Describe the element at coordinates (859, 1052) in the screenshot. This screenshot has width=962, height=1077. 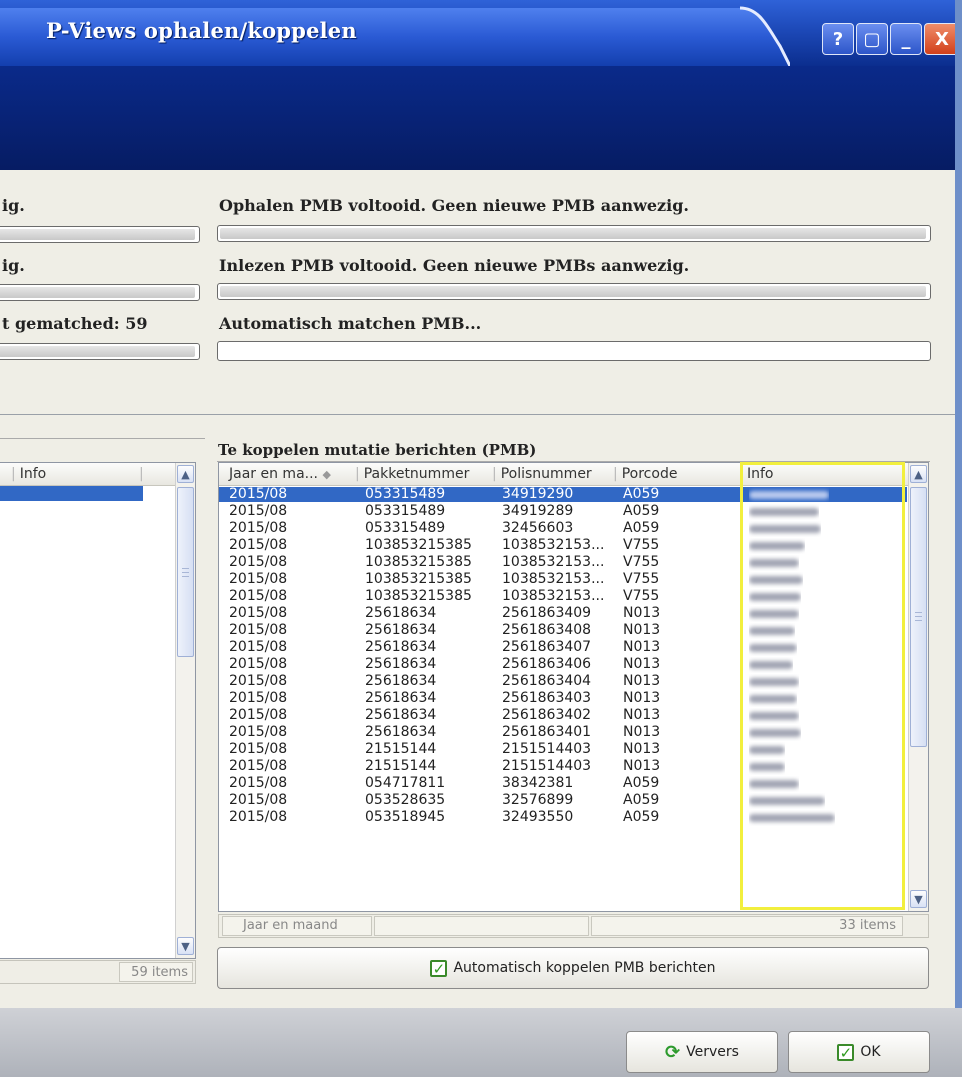
I see `ok-button: ✓ OK` at that location.